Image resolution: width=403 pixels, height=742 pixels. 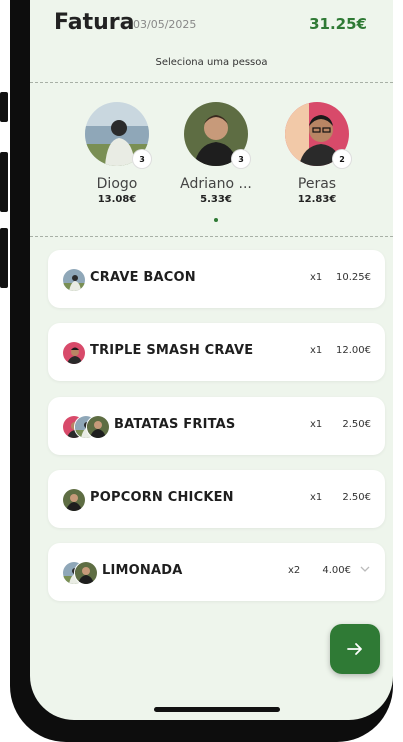 I want to click on invoice-date: 03/05/2025, so click(x=165, y=24).